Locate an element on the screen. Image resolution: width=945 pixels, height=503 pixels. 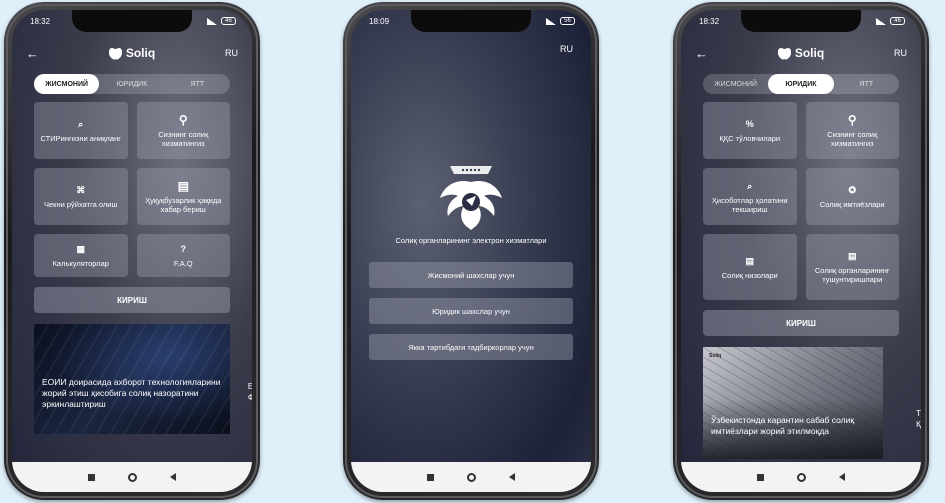
tile-check-reports: ⌕ Ҳисоботлар ҳолатини текшириш is located at coordinates (750, 196).